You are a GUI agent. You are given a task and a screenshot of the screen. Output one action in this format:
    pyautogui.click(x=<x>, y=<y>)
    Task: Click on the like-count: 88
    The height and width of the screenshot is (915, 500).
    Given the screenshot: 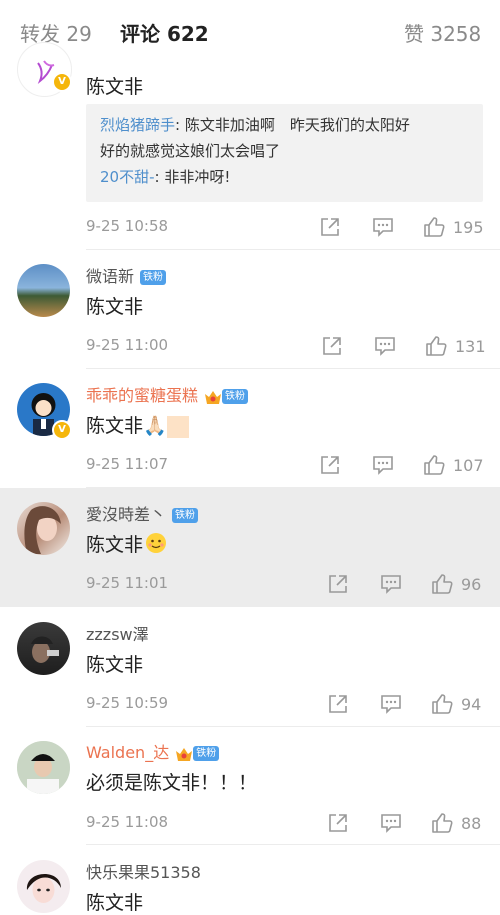 What is the action you would take?
    pyautogui.click(x=471, y=823)
    